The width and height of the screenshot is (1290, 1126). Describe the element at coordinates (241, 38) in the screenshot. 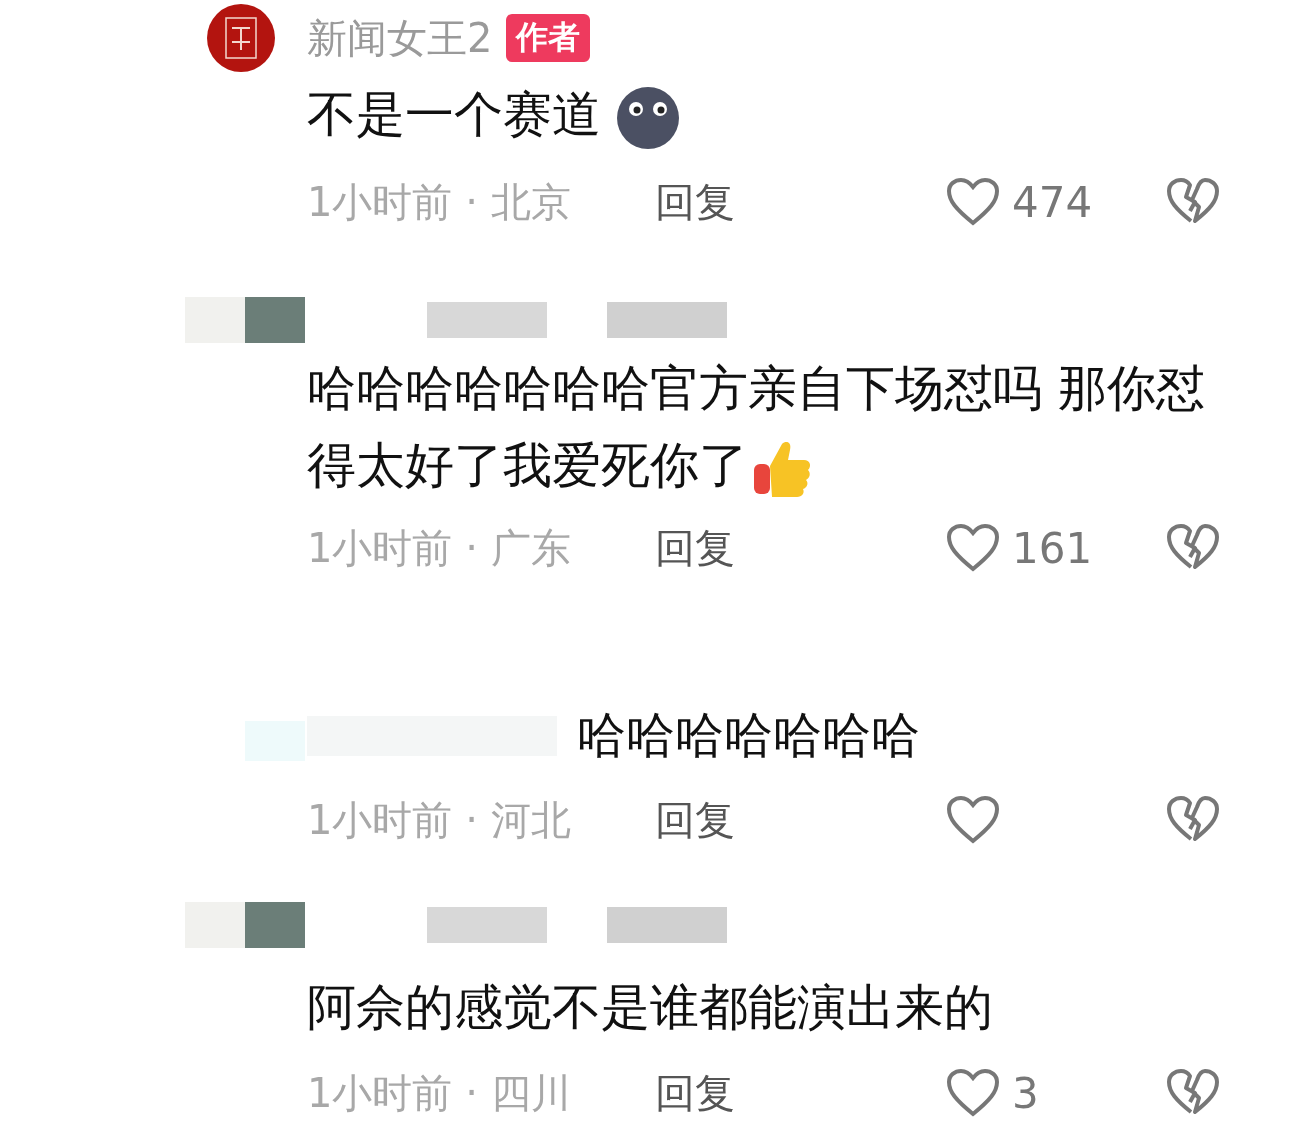

I see `avatar` at that location.